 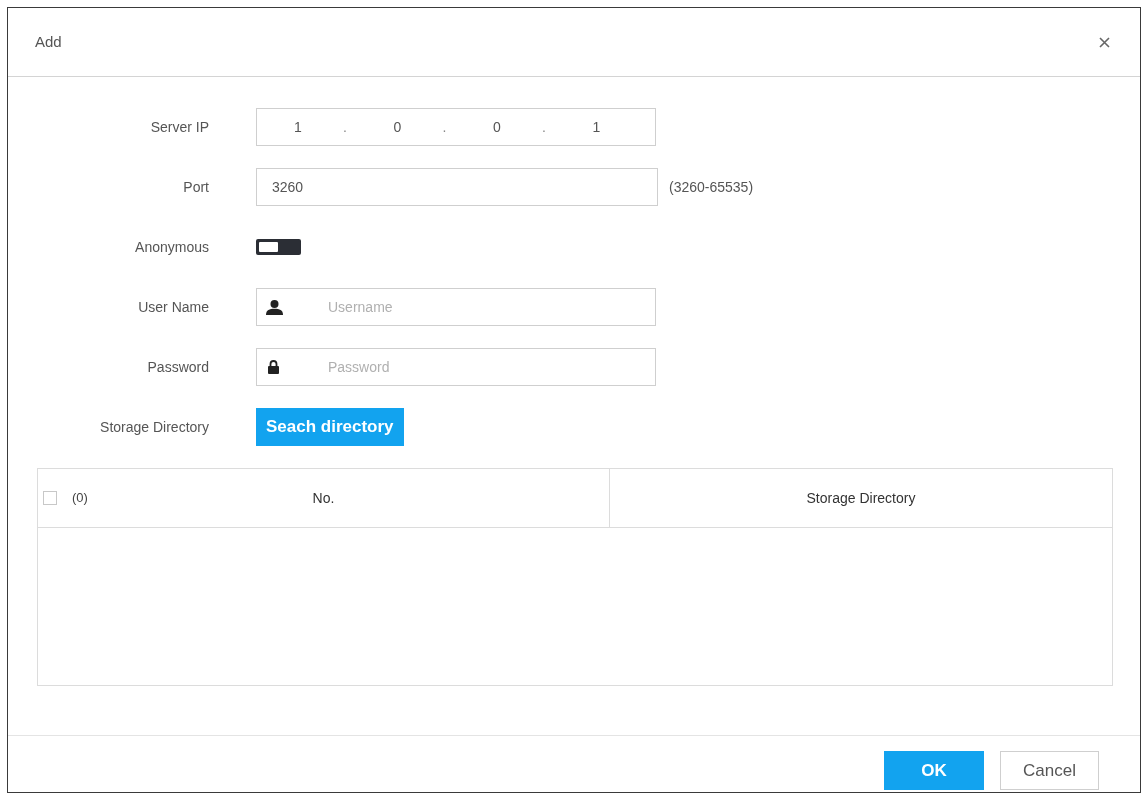 What do you see at coordinates (456, 367) in the screenshot?
I see `password-field: Password` at bounding box center [456, 367].